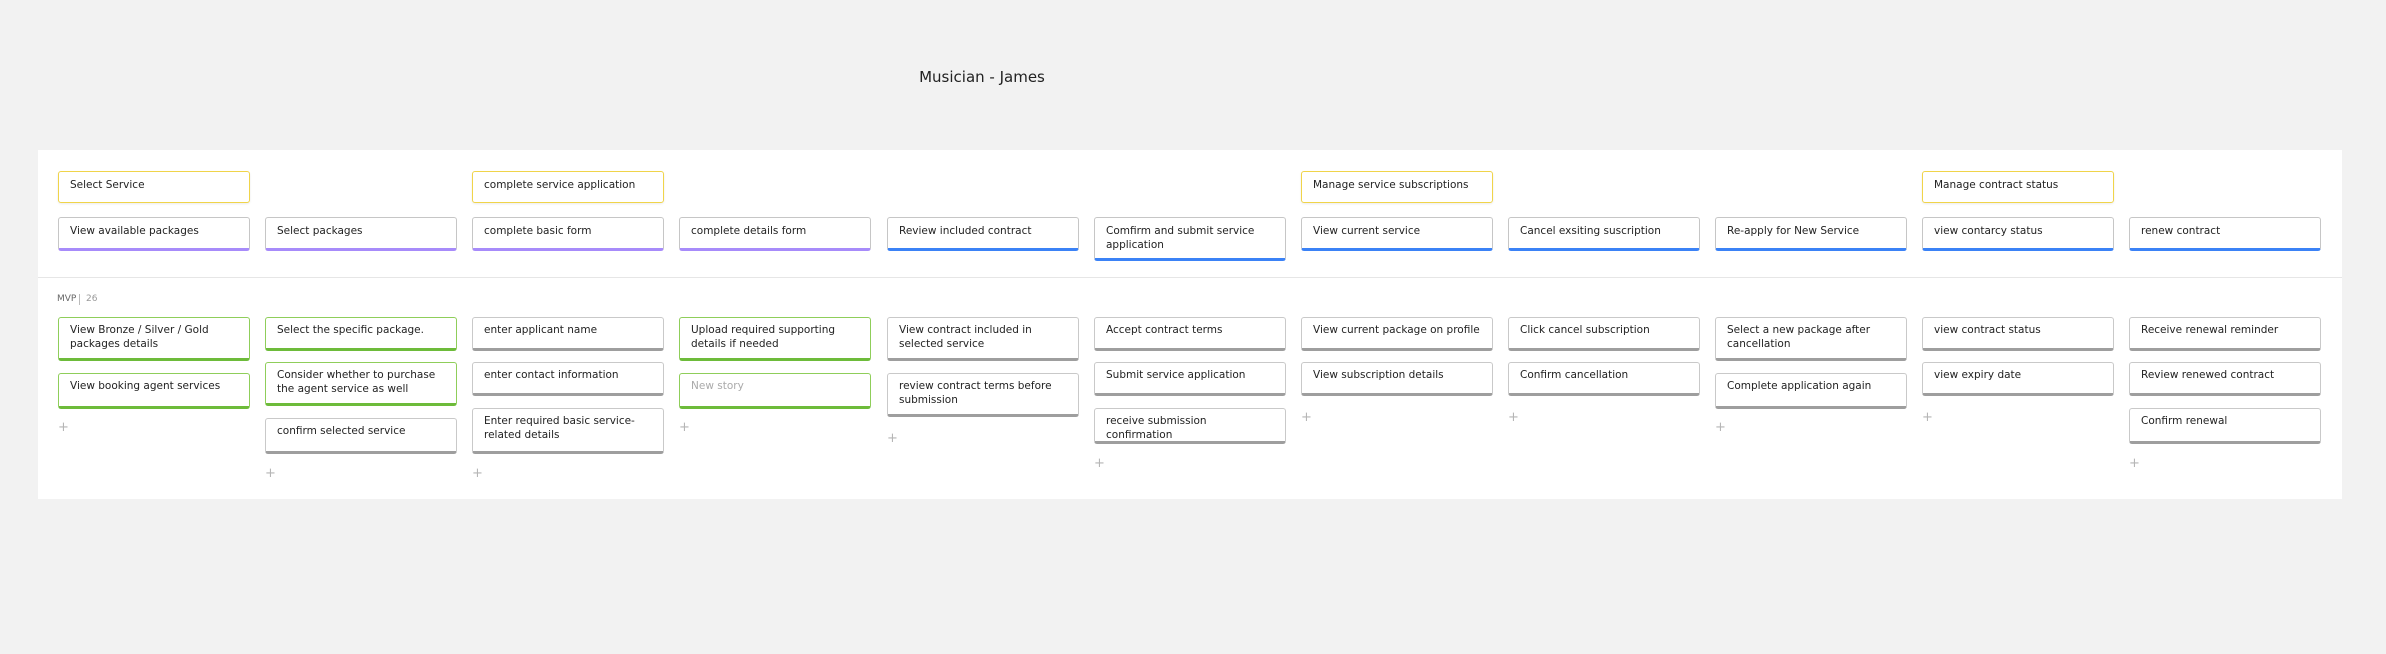 The width and height of the screenshot is (2386, 654). Describe the element at coordinates (154, 391) in the screenshot. I see `story-card: View booking agent services` at that location.